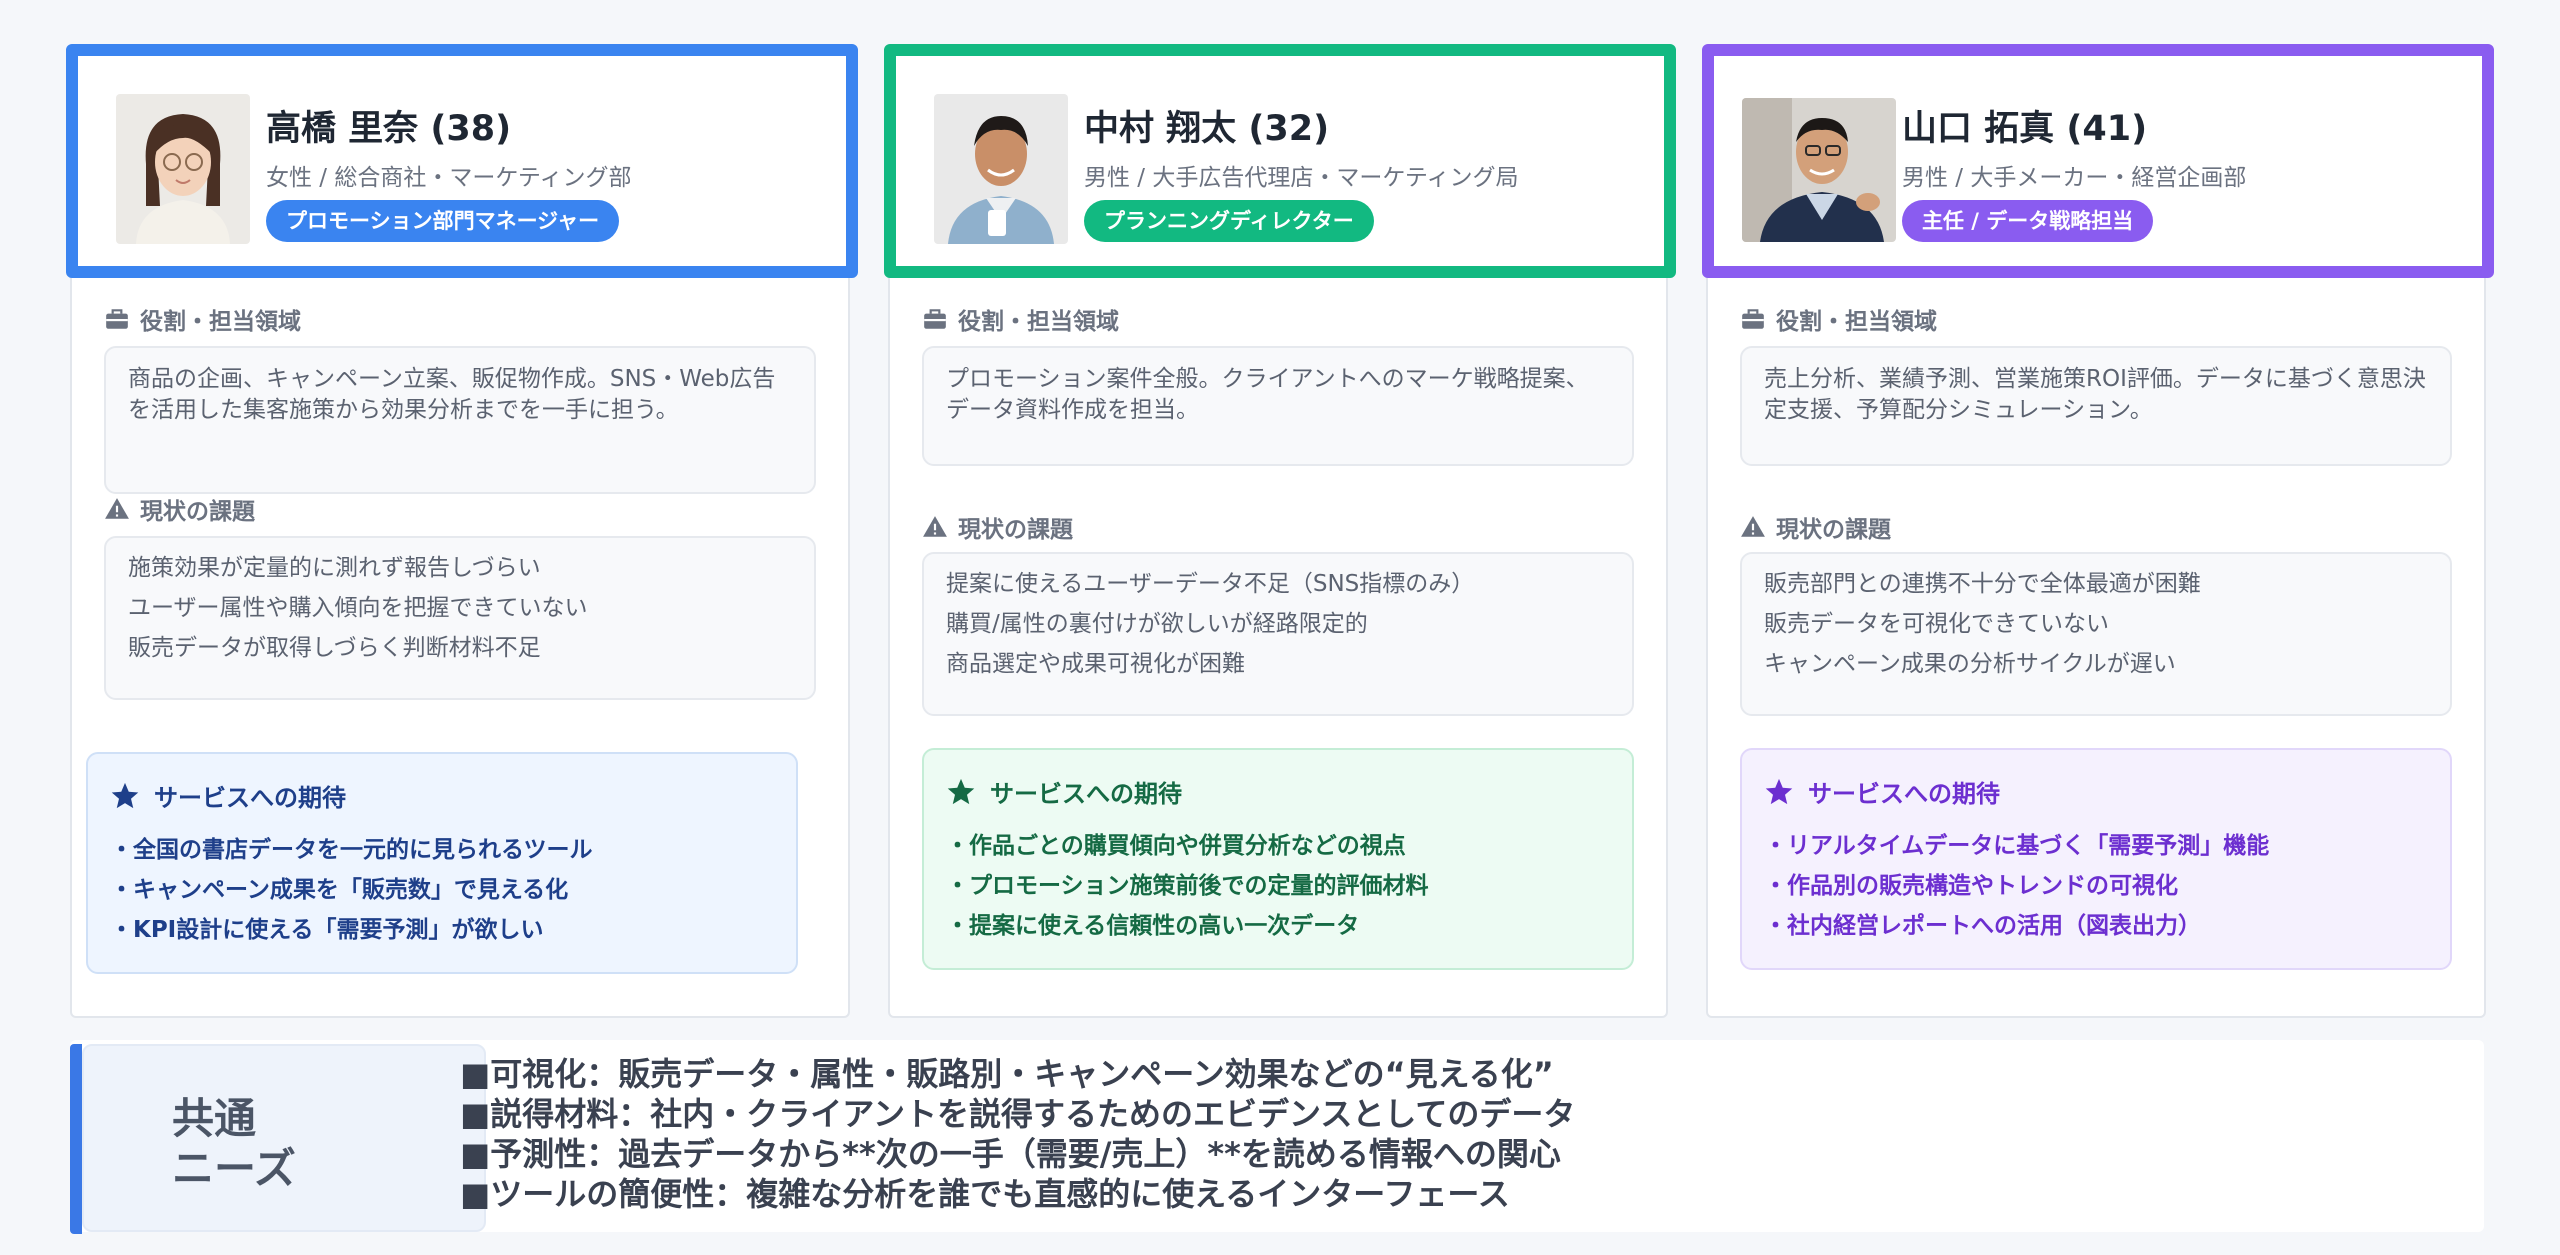 This screenshot has width=2560, height=1255. I want to click on needs-label: 共通 ニーズ, so click(234, 1144).